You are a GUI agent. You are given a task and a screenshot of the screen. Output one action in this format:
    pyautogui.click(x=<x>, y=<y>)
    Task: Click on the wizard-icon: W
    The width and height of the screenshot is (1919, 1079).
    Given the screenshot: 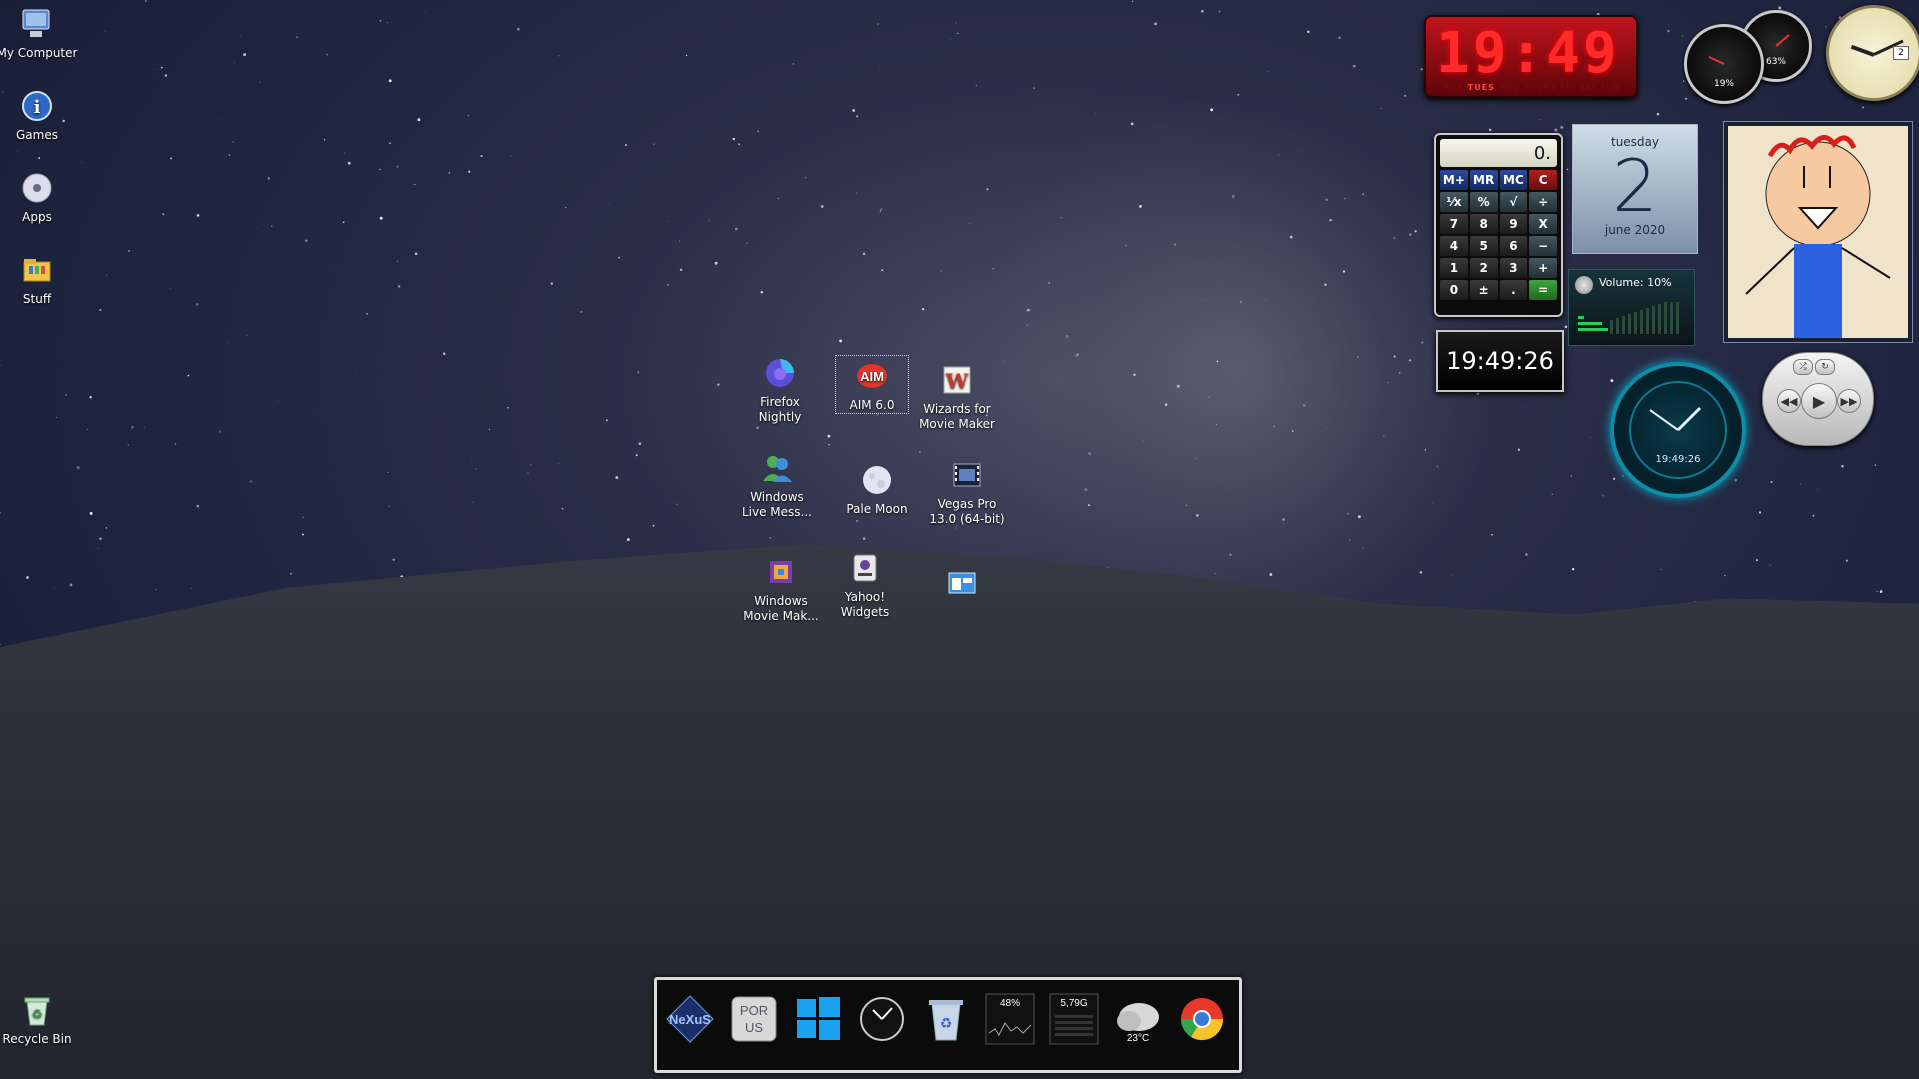 What is the action you would take?
    pyautogui.click(x=957, y=380)
    